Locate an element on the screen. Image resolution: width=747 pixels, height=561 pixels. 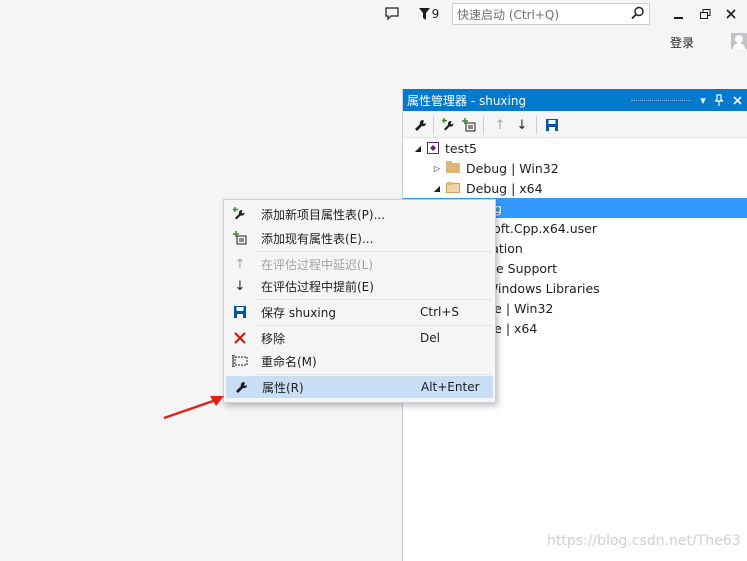
arrow-down-icon: ↓ is located at coordinates (240, 286).